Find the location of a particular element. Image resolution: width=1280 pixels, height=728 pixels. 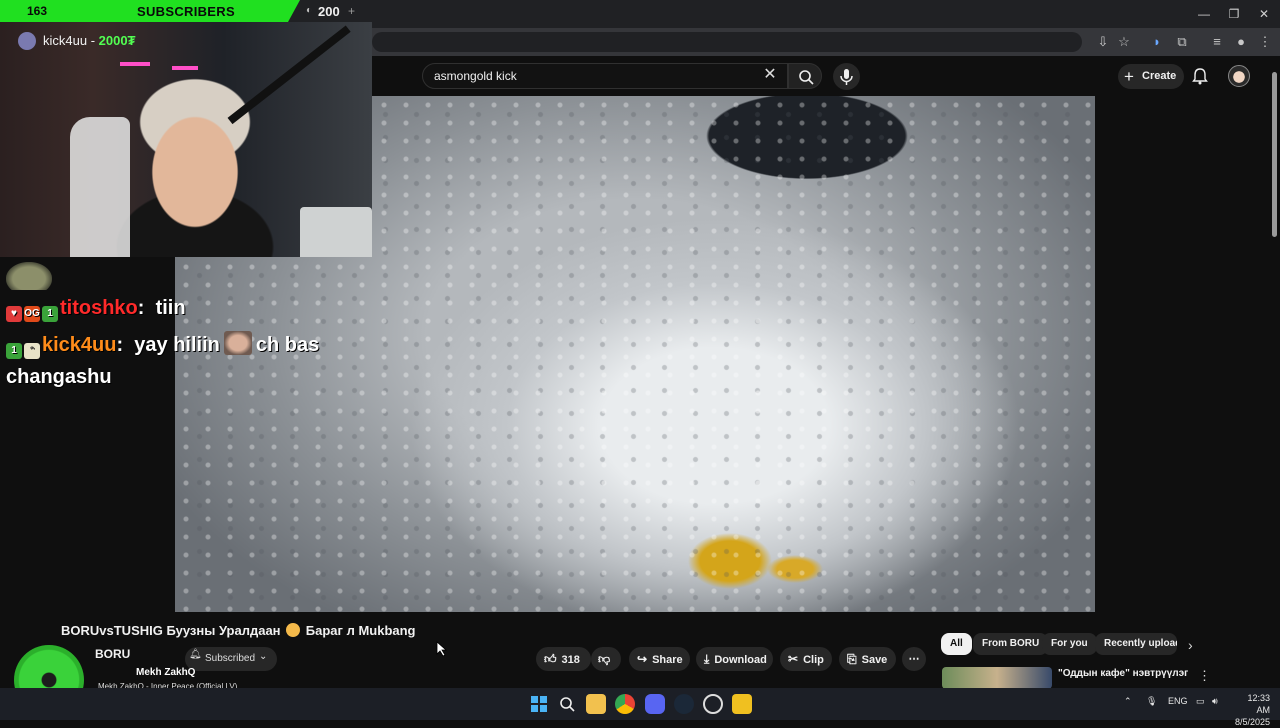

search-query: asmongold kick is located at coordinates (475, 76).